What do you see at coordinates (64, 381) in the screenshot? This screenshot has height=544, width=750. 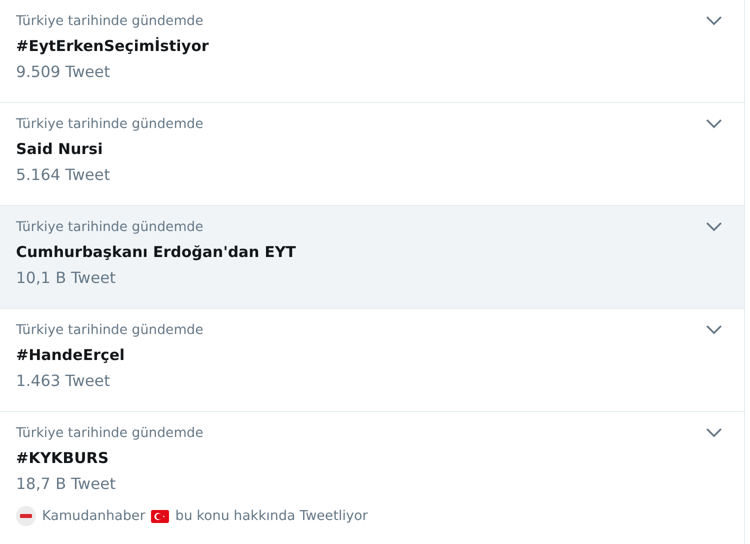 I see `tweet-count: 1.463 Tweet` at bounding box center [64, 381].